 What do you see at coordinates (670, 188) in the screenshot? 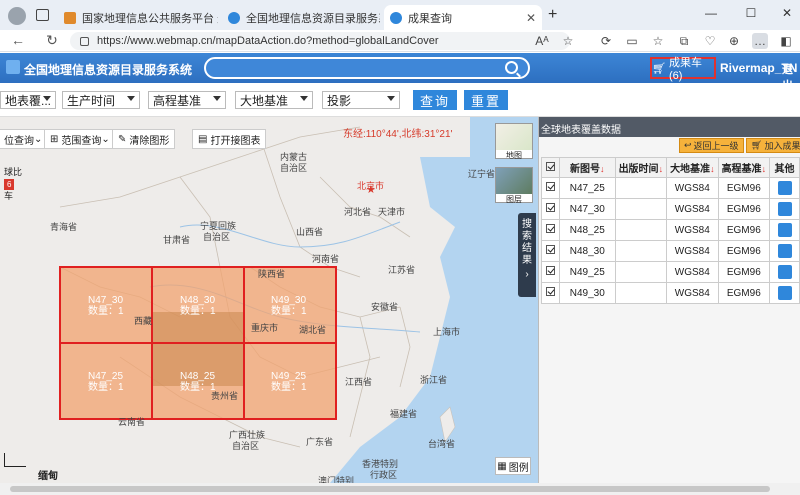
I see `table-row: N47_25 WGS84 EGM96` at bounding box center [670, 188].